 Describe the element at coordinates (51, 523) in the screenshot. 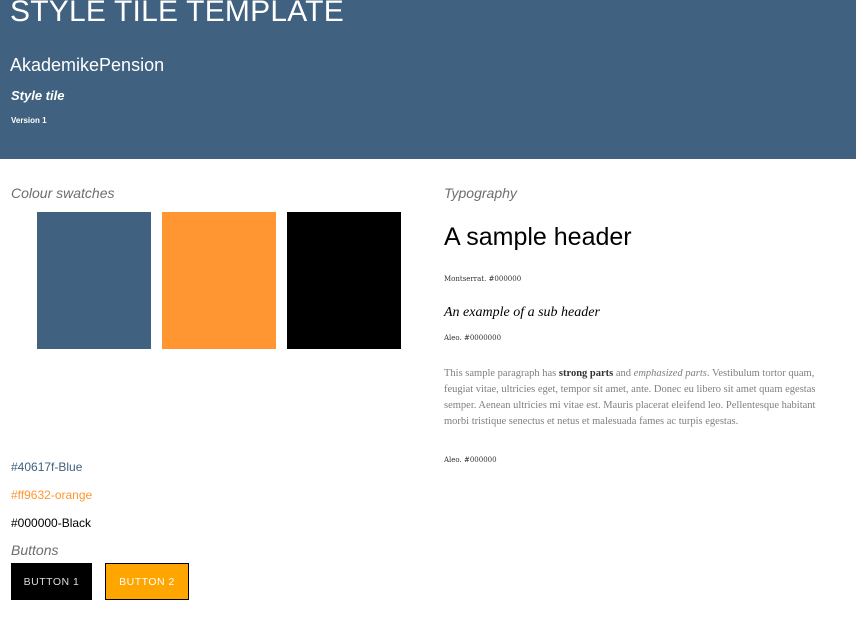

I see `swatch-label-black: #000000-Black` at that location.